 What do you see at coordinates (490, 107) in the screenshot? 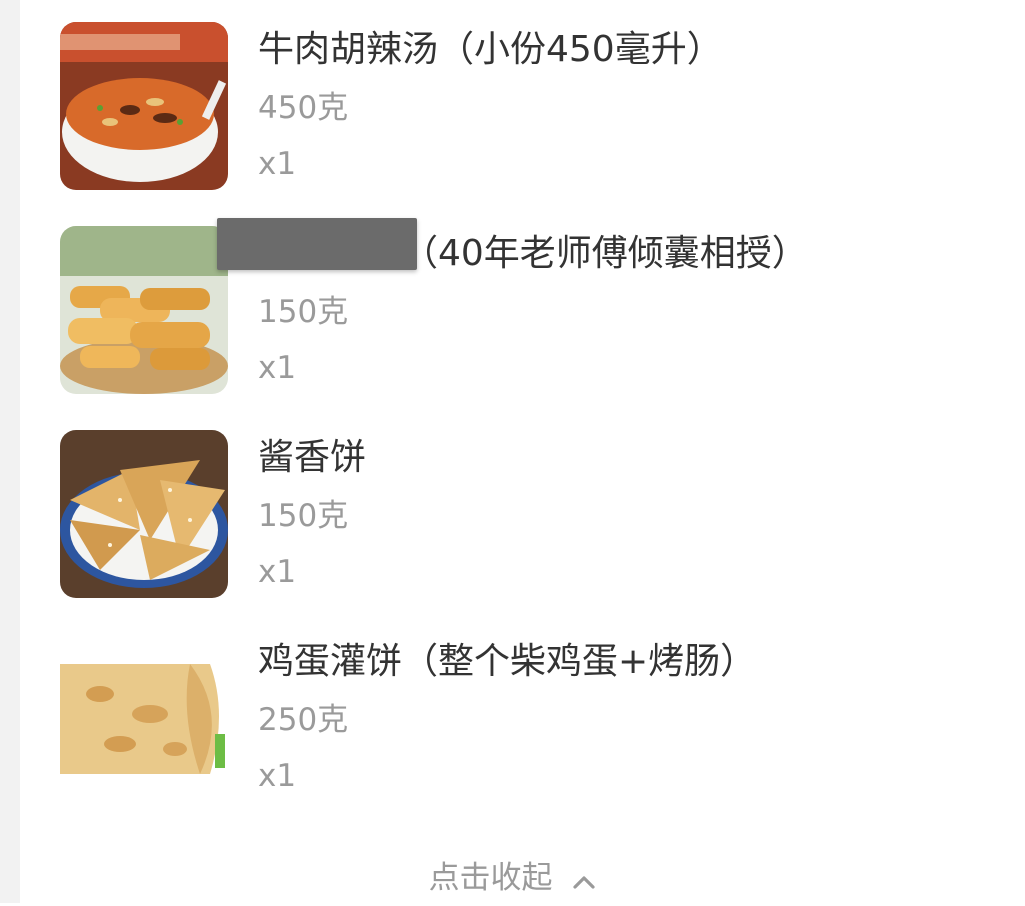
I see `item-info: 牛肉胡辣汤（小份450毫升） 450克 x1` at bounding box center [490, 107].